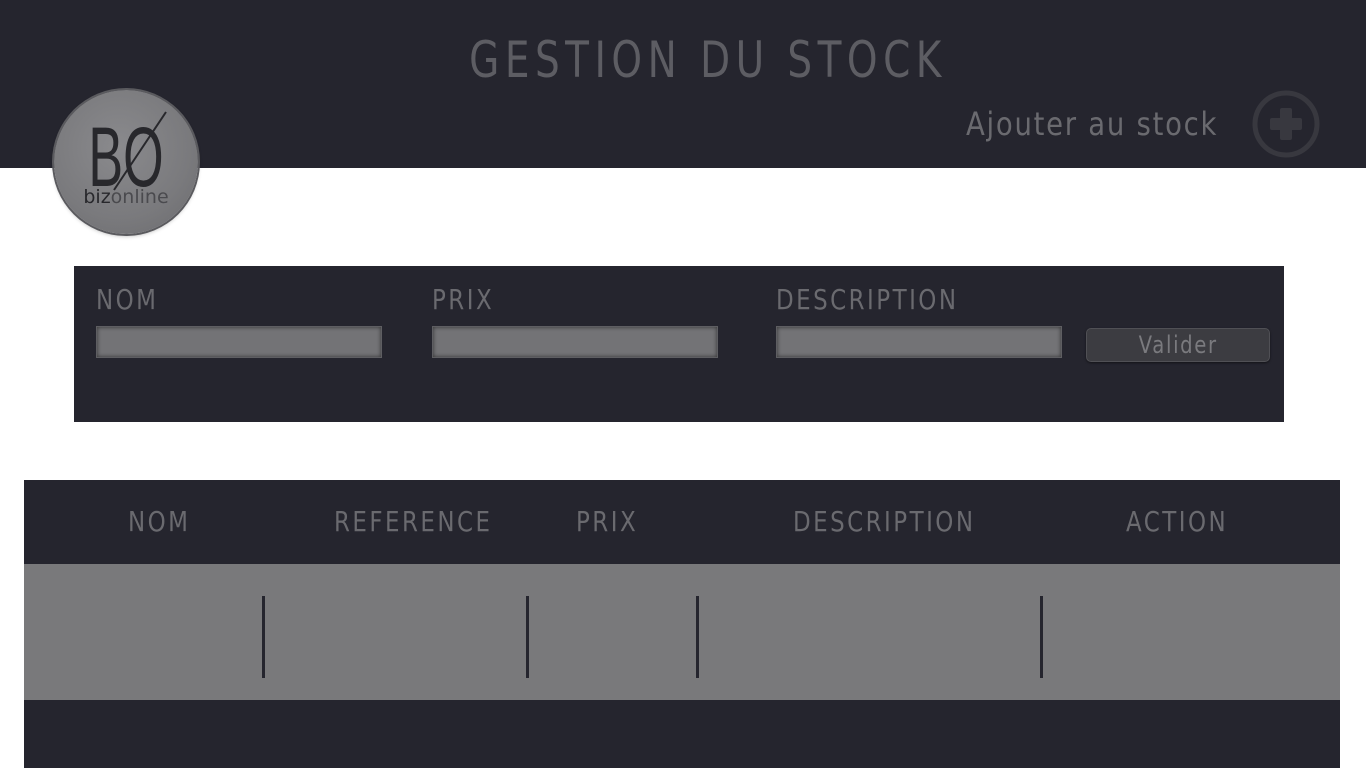 Image resolution: width=1366 pixels, height=768 pixels. What do you see at coordinates (1177, 521) in the screenshot?
I see `col-header-action: ACTION` at bounding box center [1177, 521].